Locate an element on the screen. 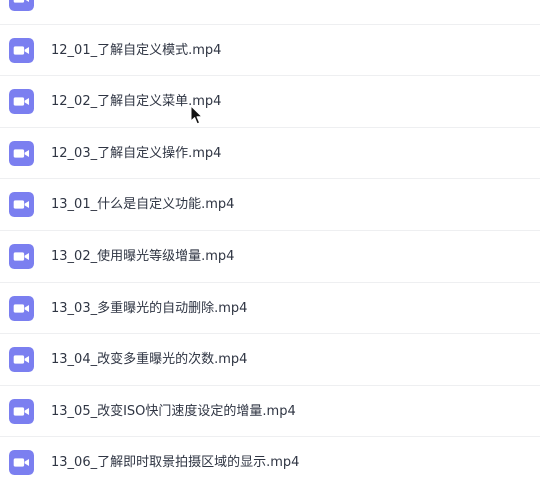 This screenshot has width=540, height=489. file-name: 13_02_使用曝光等级增量.mp4 is located at coordinates (143, 256).